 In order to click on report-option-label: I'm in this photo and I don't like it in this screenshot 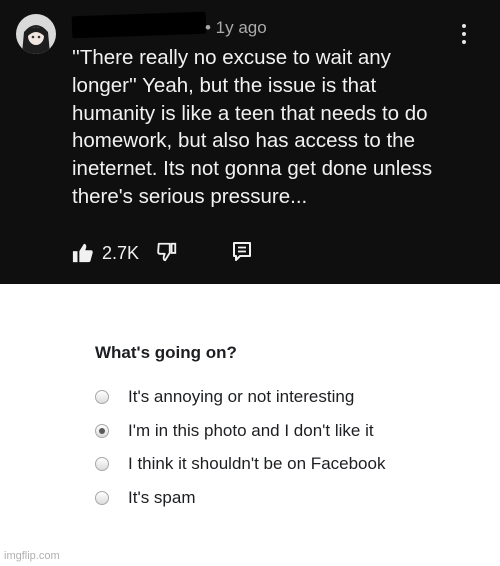, I will do `click(251, 430)`.